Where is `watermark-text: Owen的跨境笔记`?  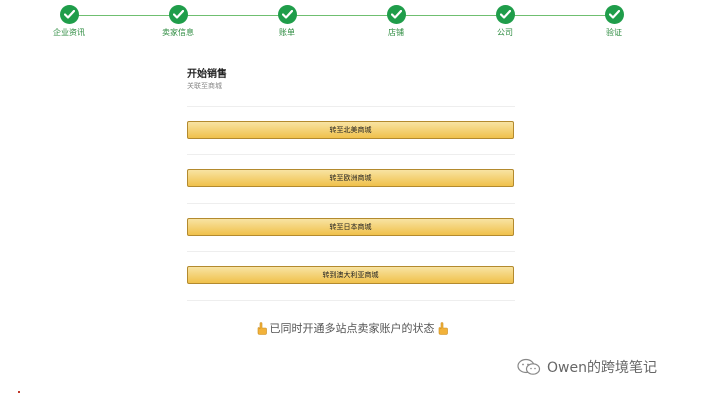 watermark-text: Owen的跨境笔记 is located at coordinates (602, 368).